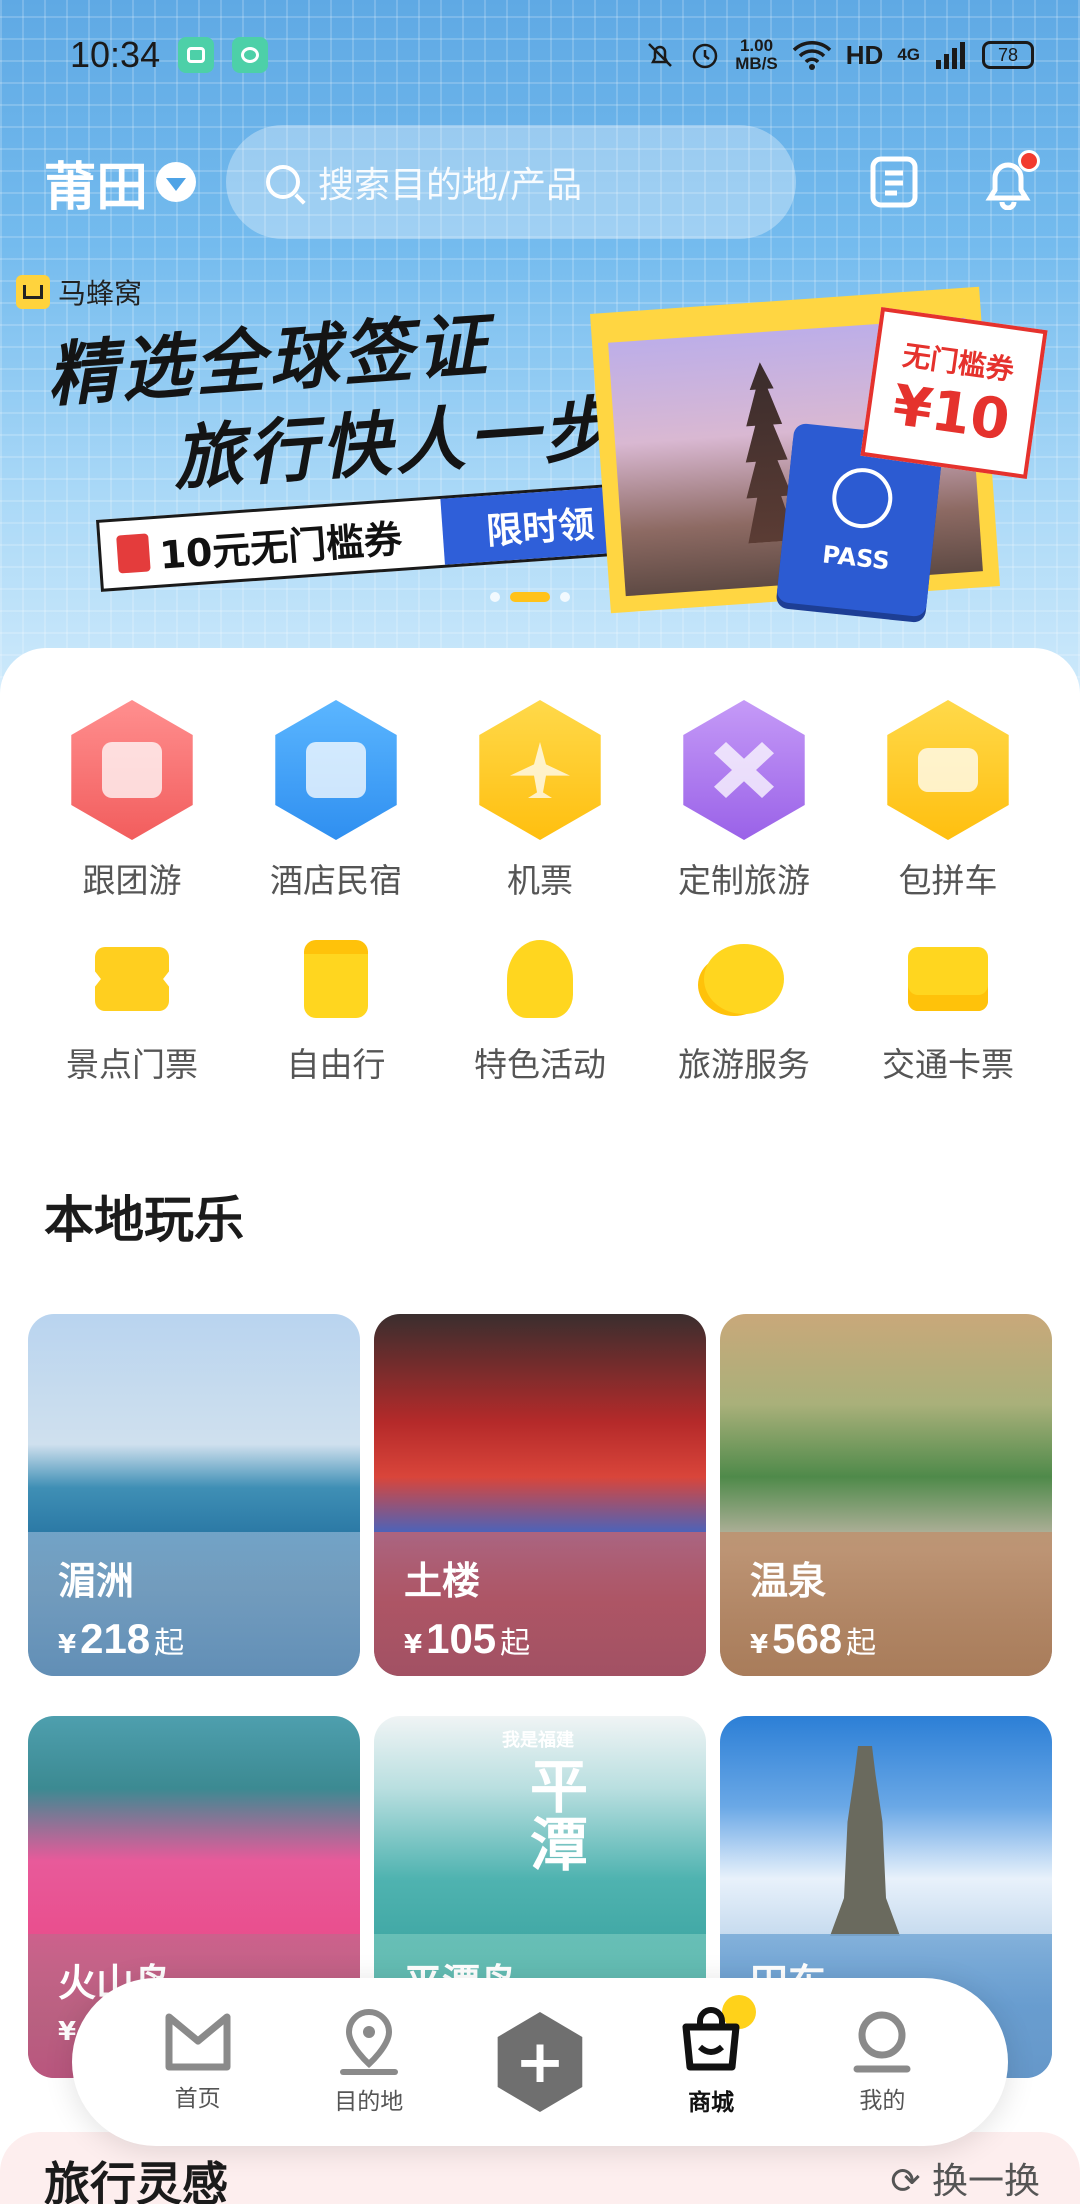 This screenshot has width=1080, height=2204. What do you see at coordinates (250, 55) in the screenshot?
I see `chat-notification-icon` at bounding box center [250, 55].